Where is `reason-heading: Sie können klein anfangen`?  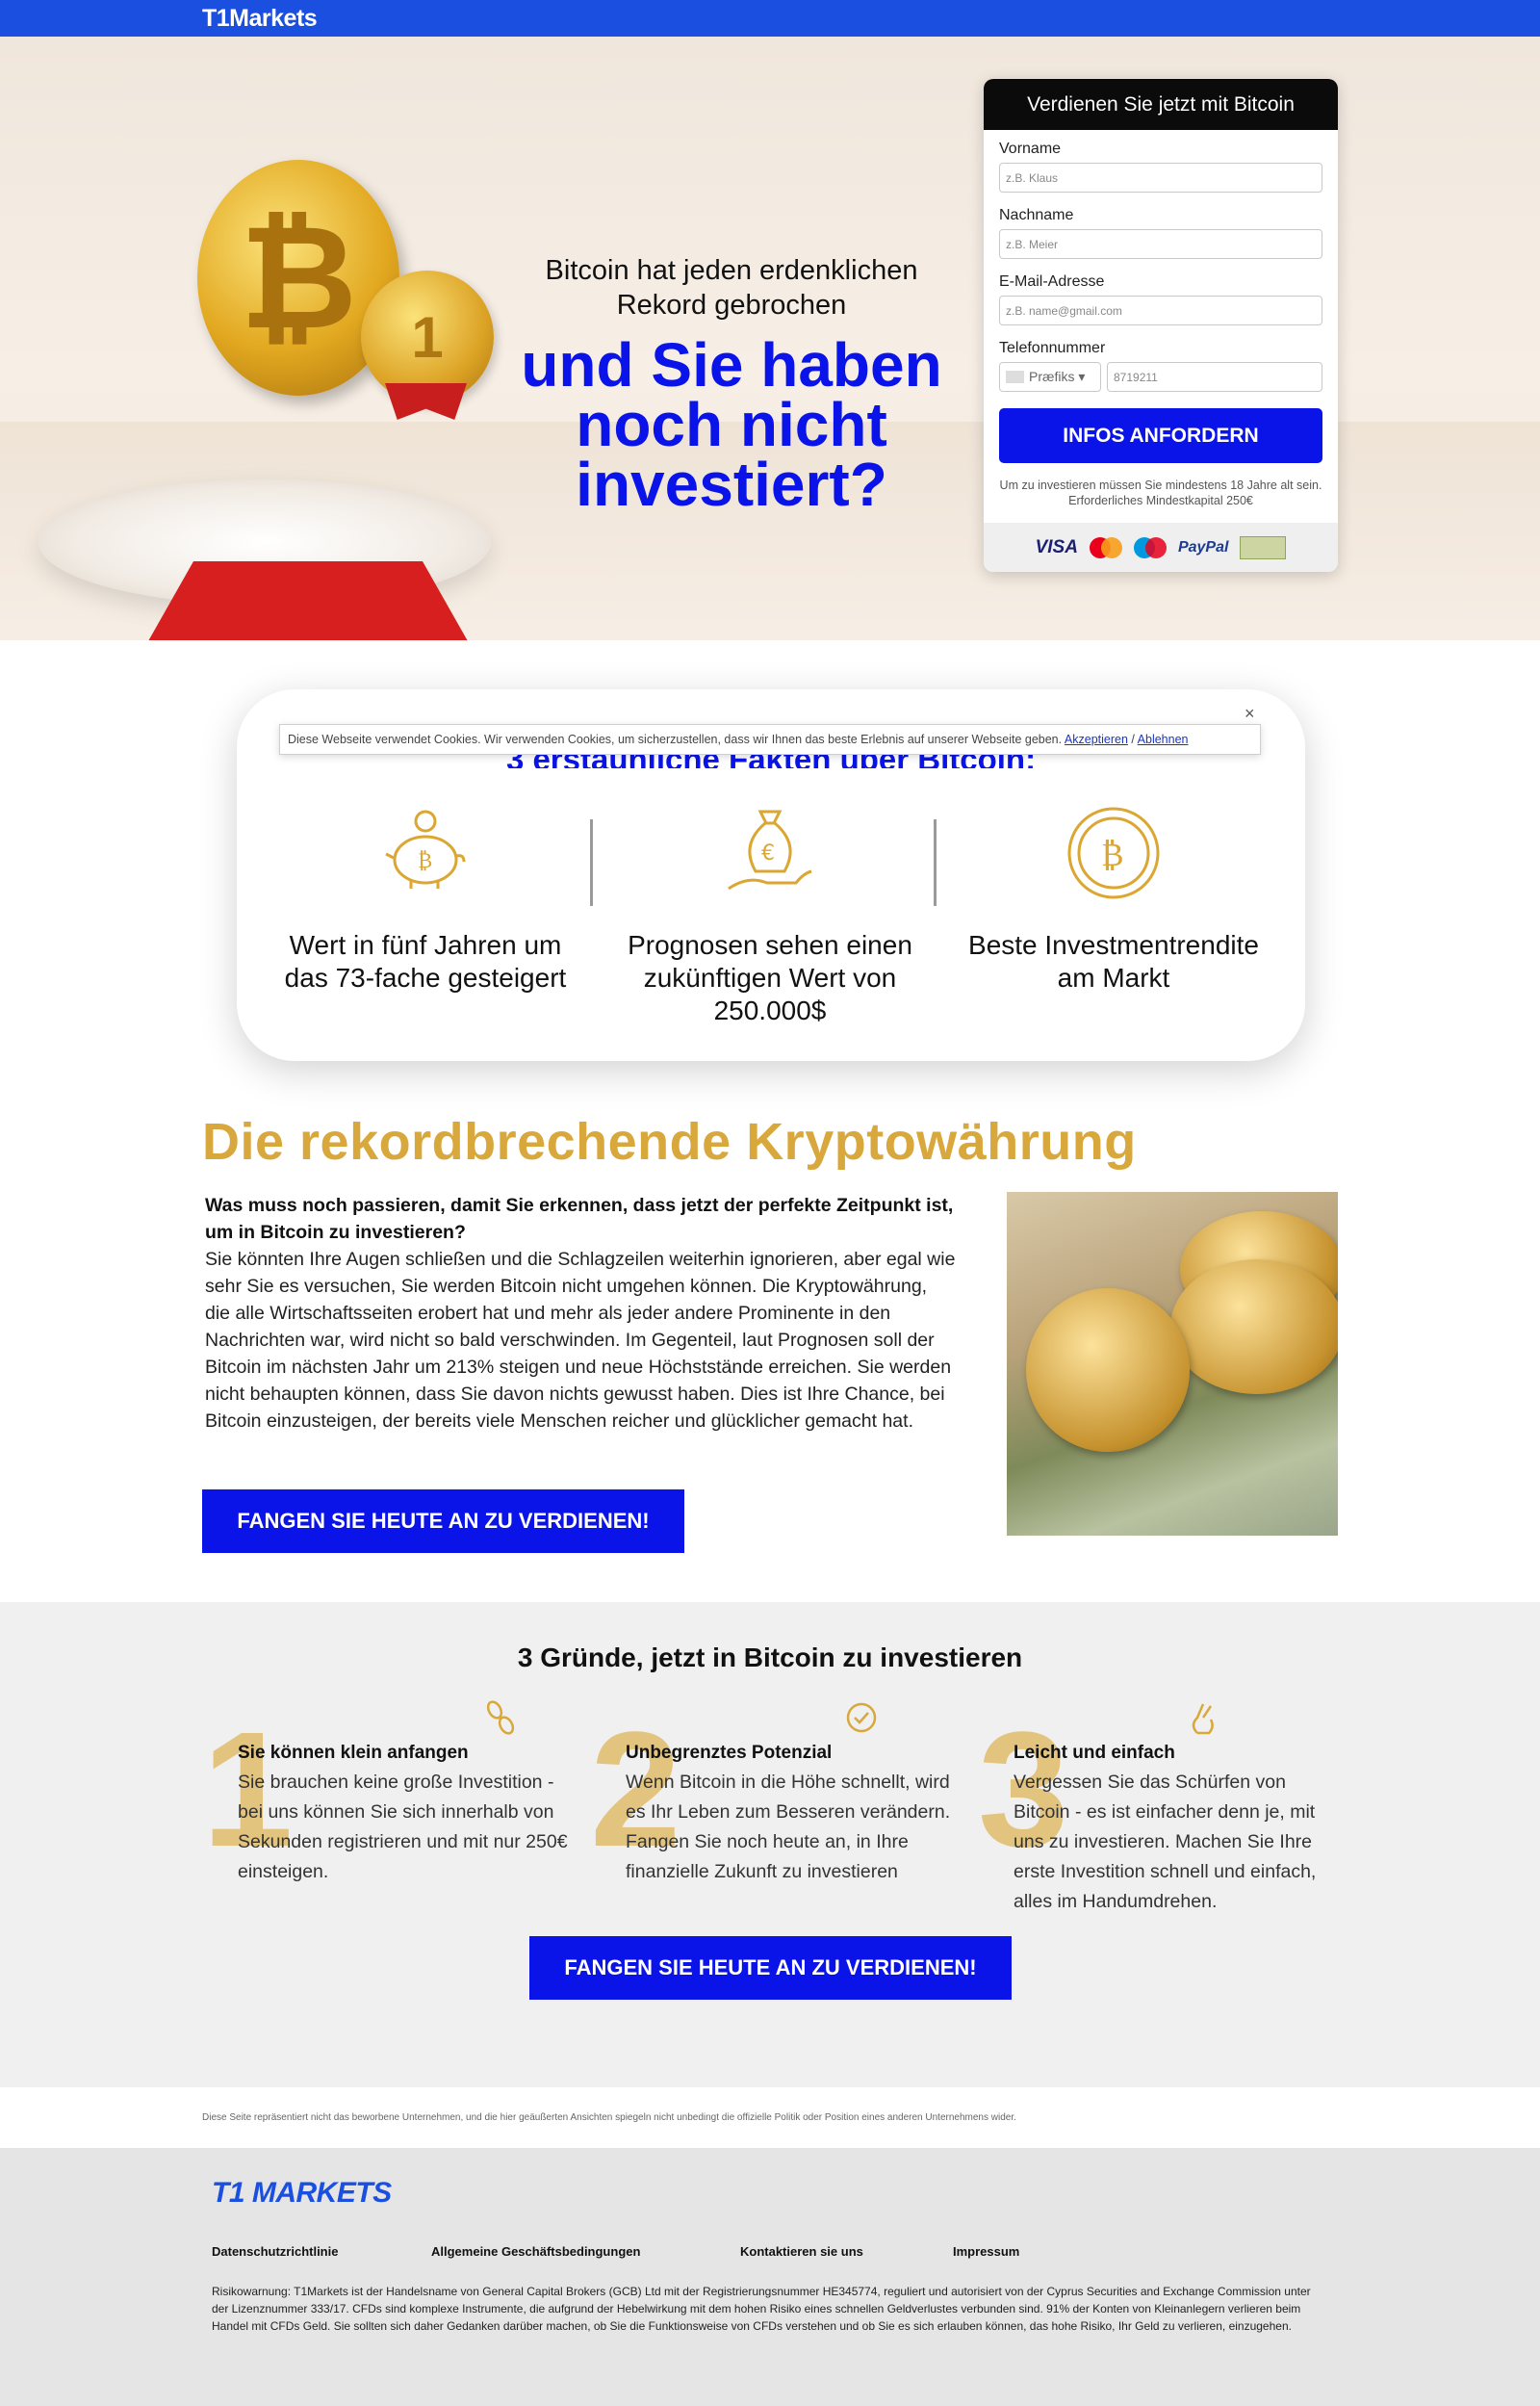
reason-heading: Sie können klein anfangen is located at coordinates (353, 1753).